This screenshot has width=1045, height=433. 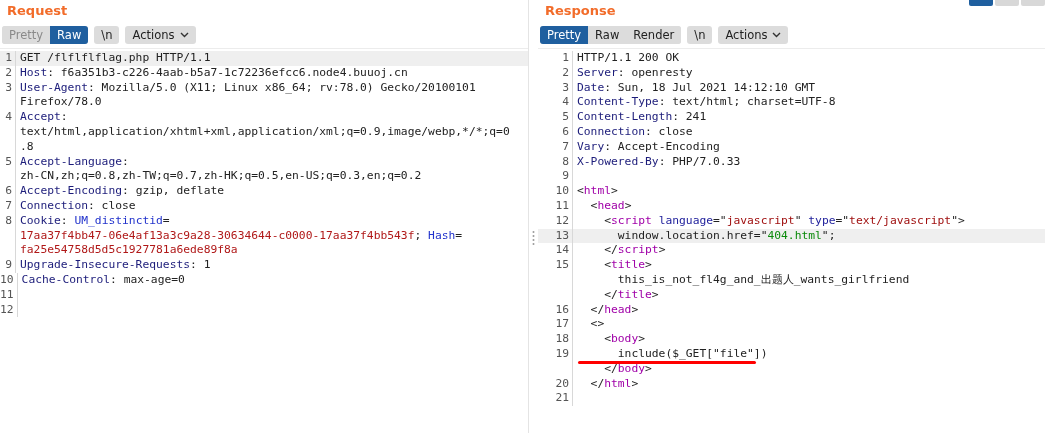 I want to click on code-text: <html>, so click(x=597, y=191).